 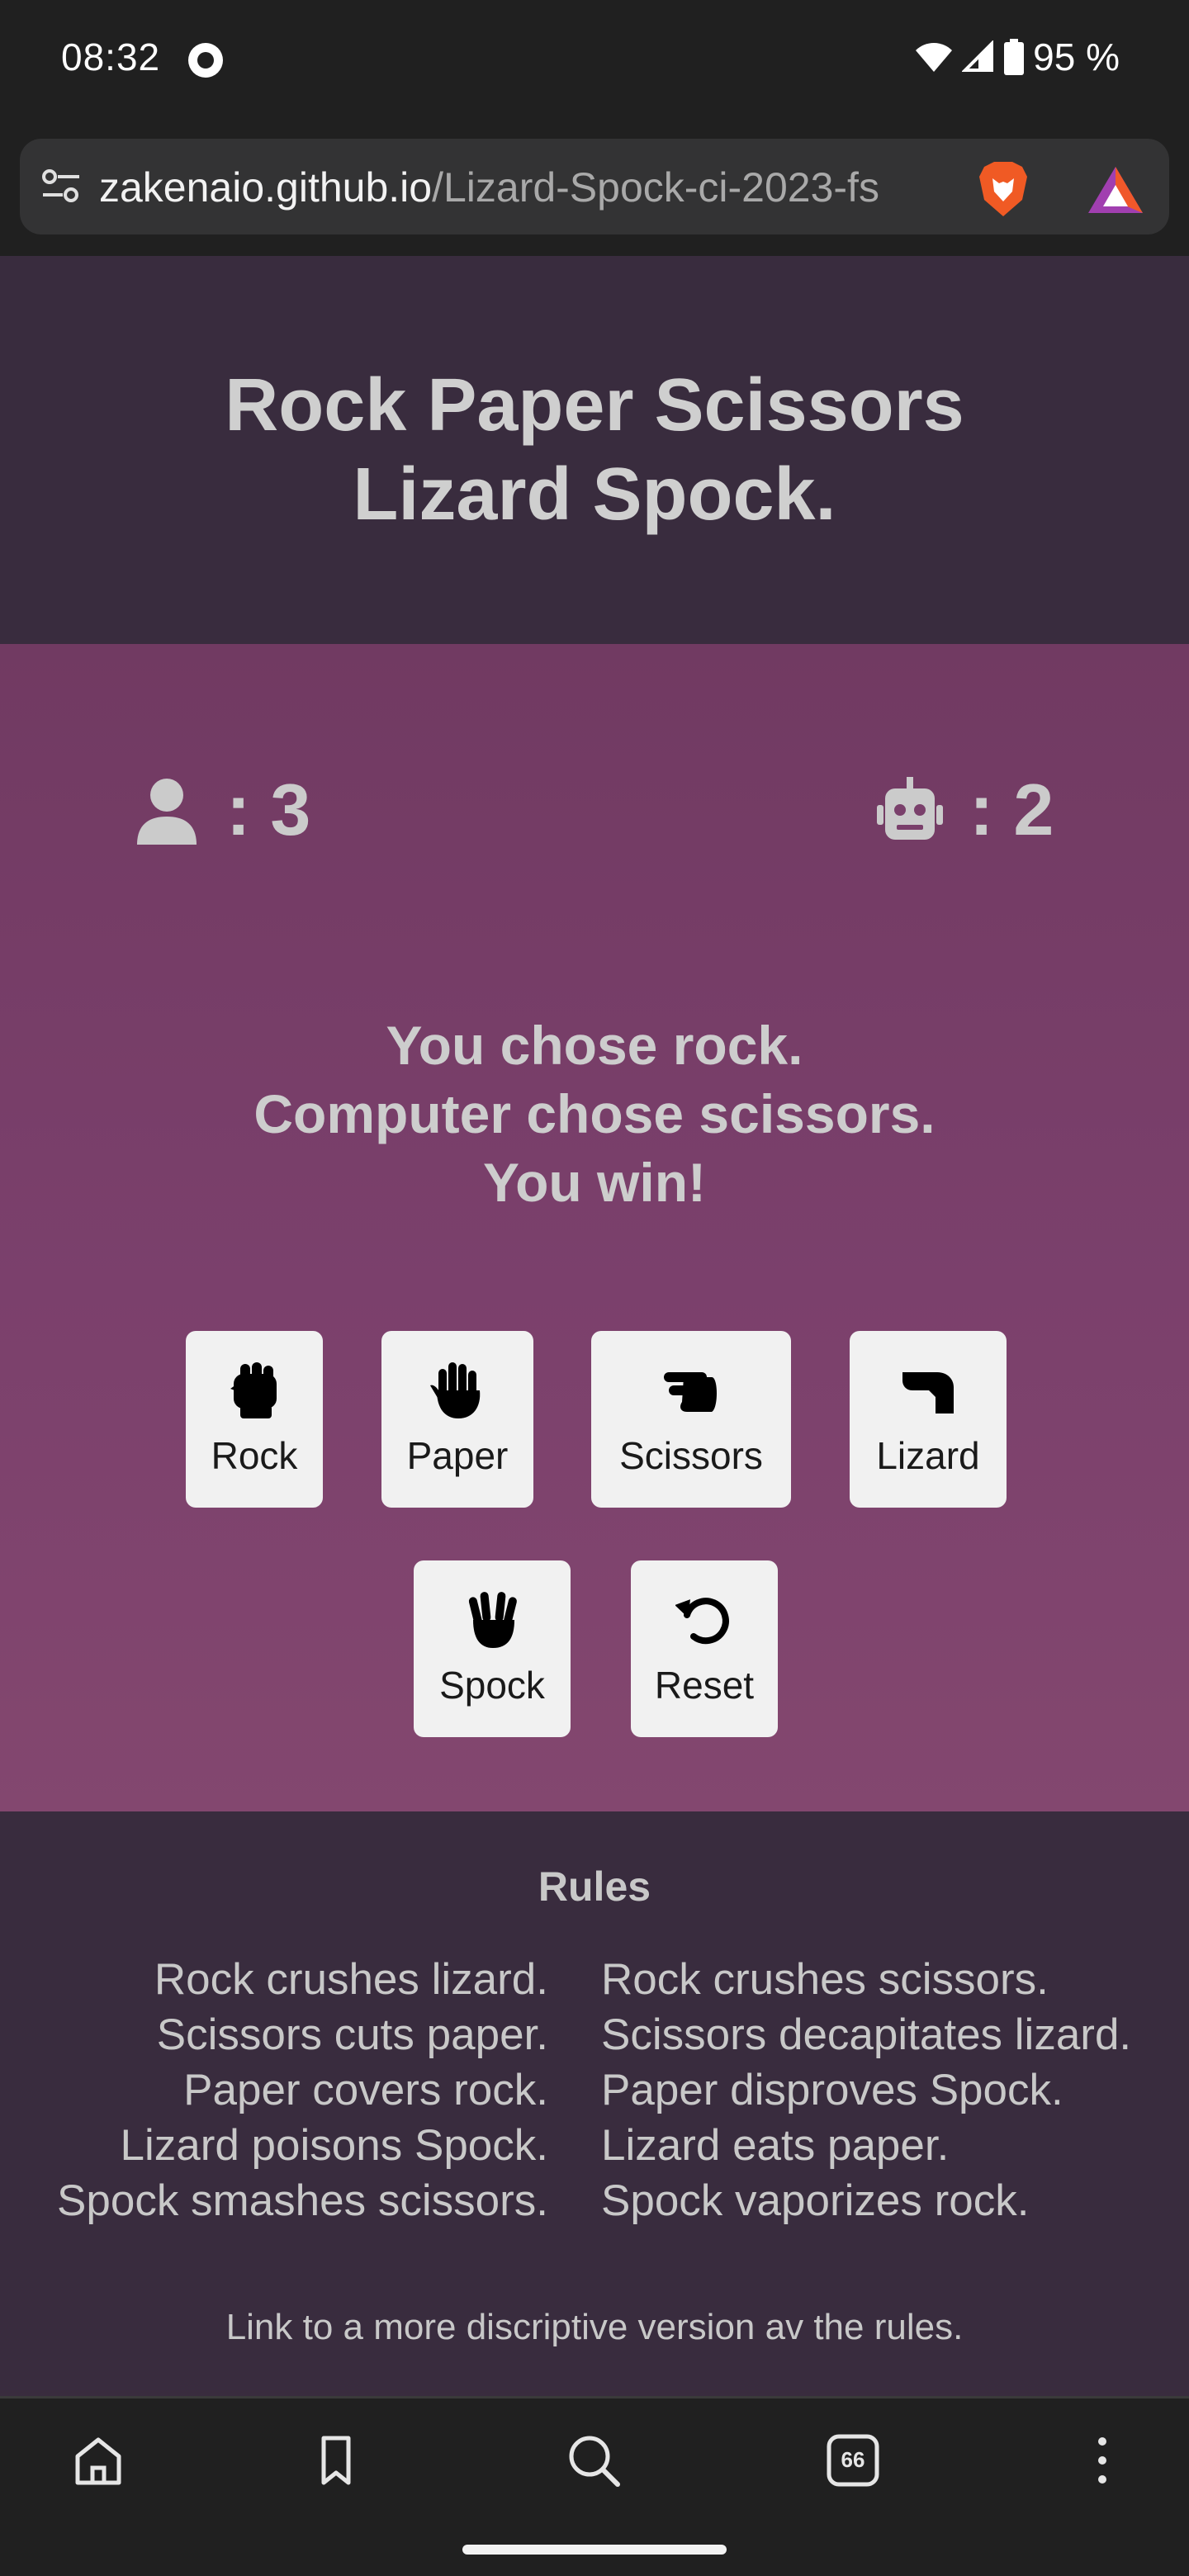 What do you see at coordinates (594, 1886) in the screenshot?
I see `rules-title: Rules` at bounding box center [594, 1886].